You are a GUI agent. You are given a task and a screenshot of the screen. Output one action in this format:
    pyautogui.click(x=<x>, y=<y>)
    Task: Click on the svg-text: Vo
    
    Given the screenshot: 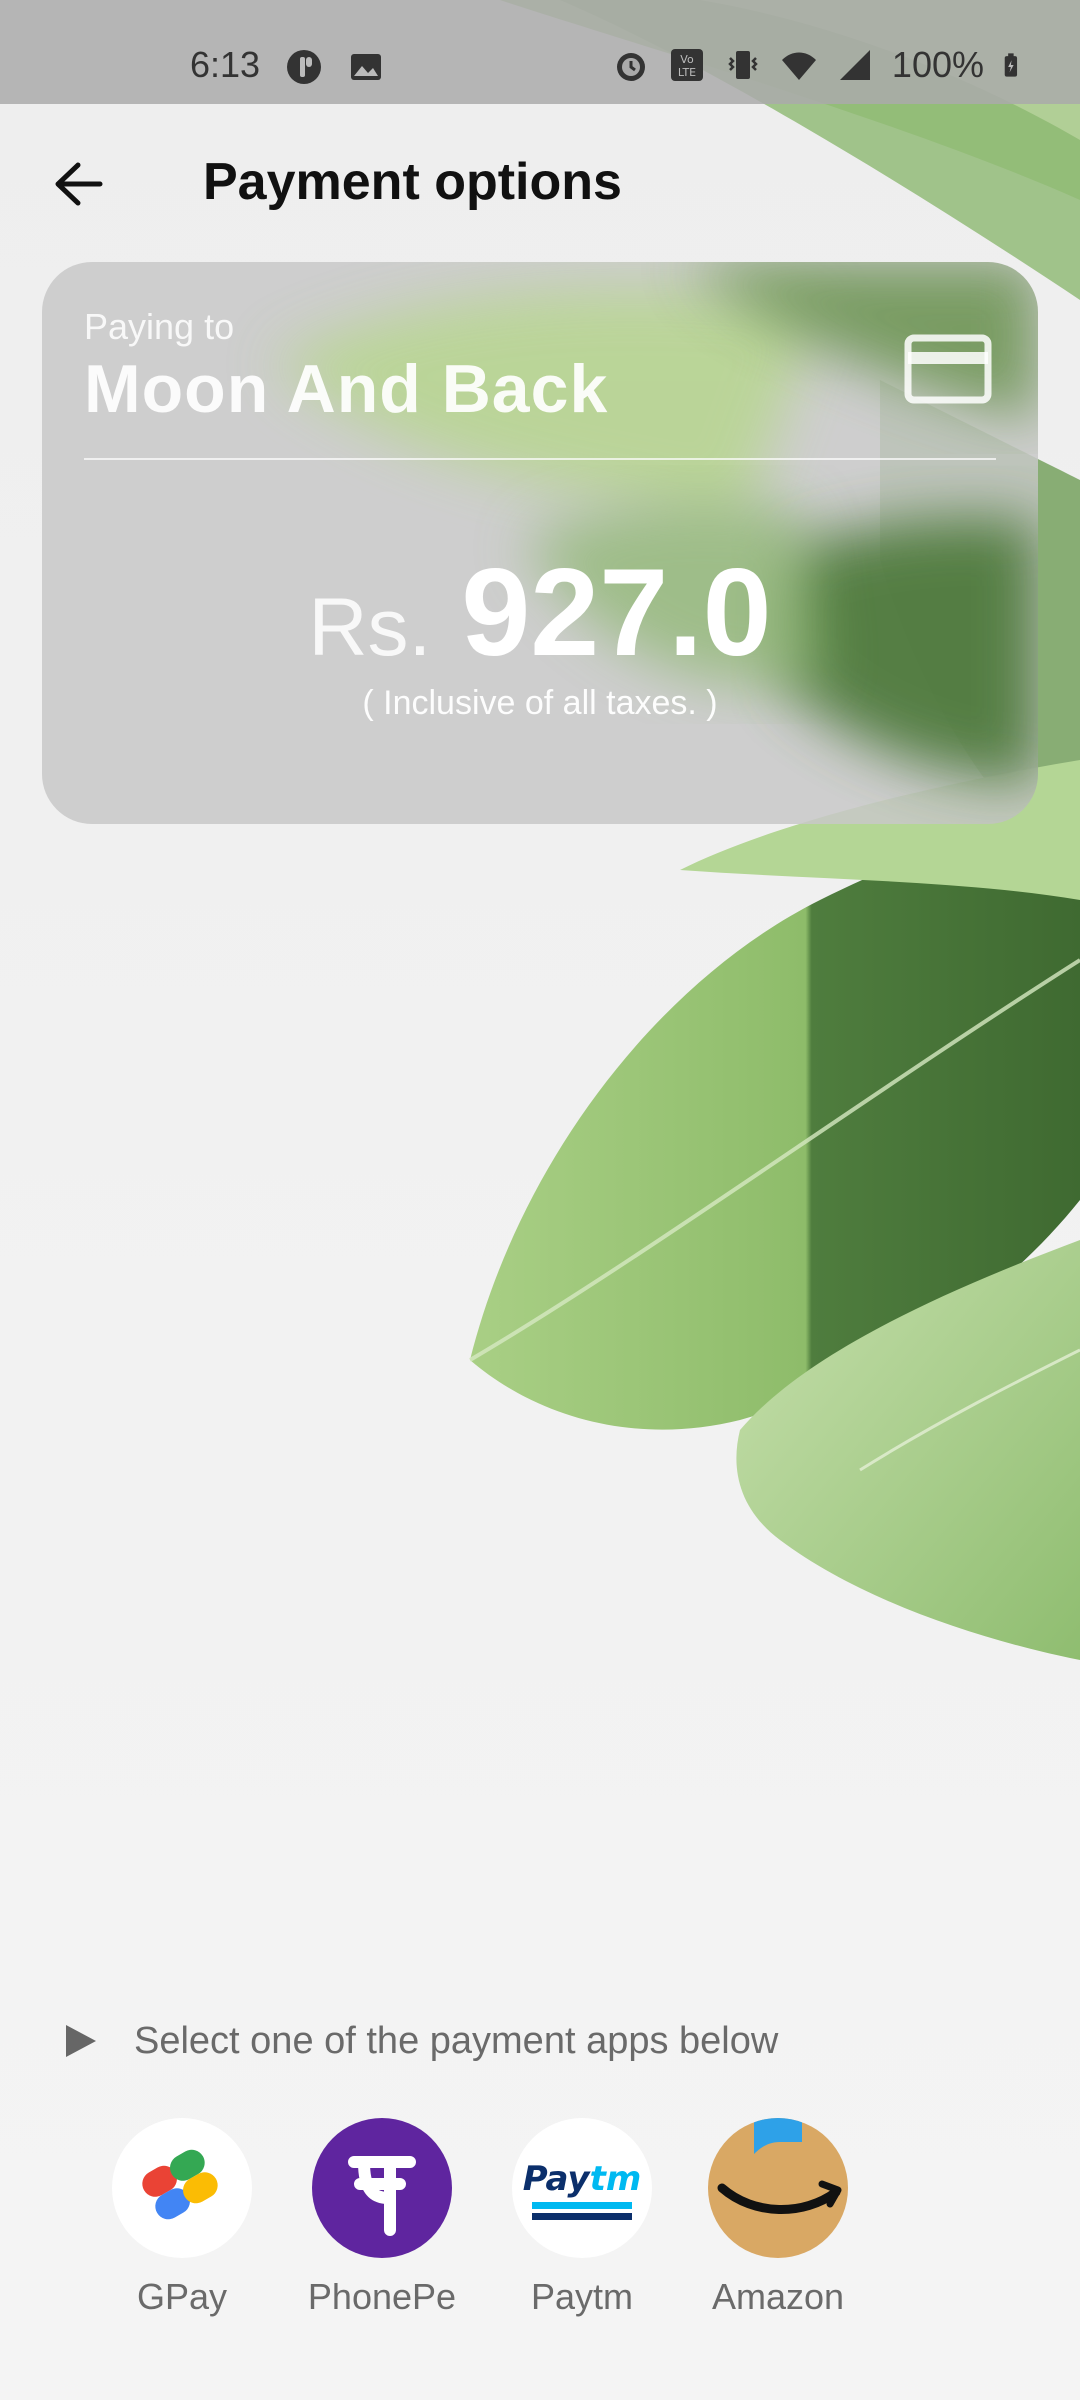 What is the action you would take?
    pyautogui.click(x=687, y=59)
    